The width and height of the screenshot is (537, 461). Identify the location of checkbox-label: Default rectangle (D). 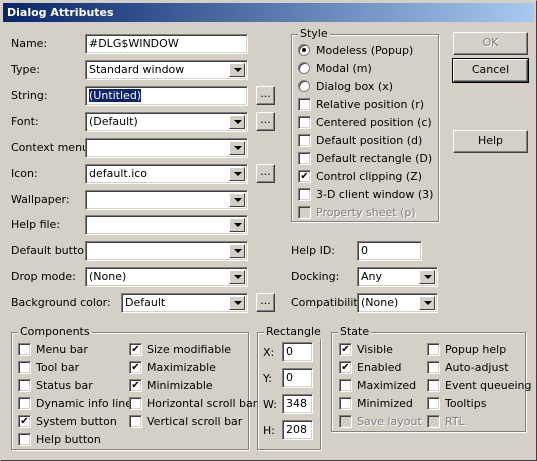
(374, 158).